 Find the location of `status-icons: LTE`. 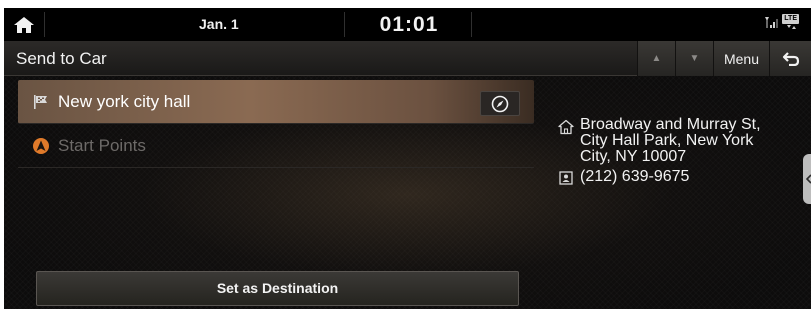

status-icons: LTE is located at coordinates (781, 22).